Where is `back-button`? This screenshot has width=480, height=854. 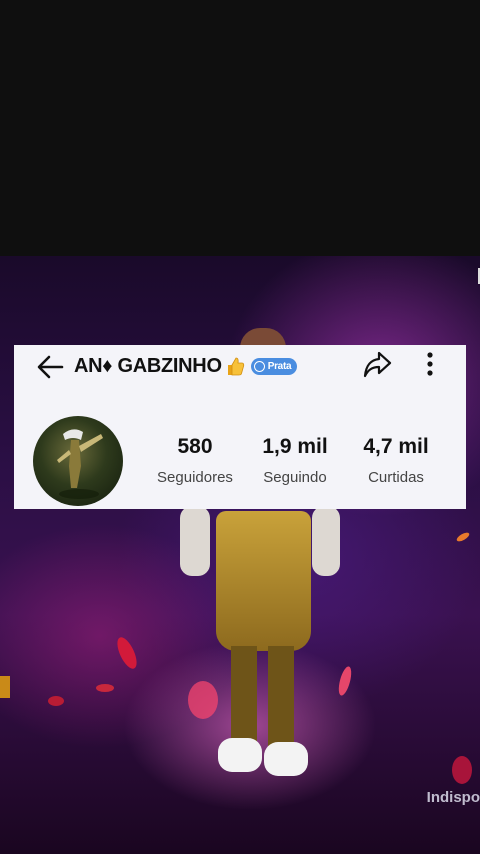 back-button is located at coordinates (50, 367).